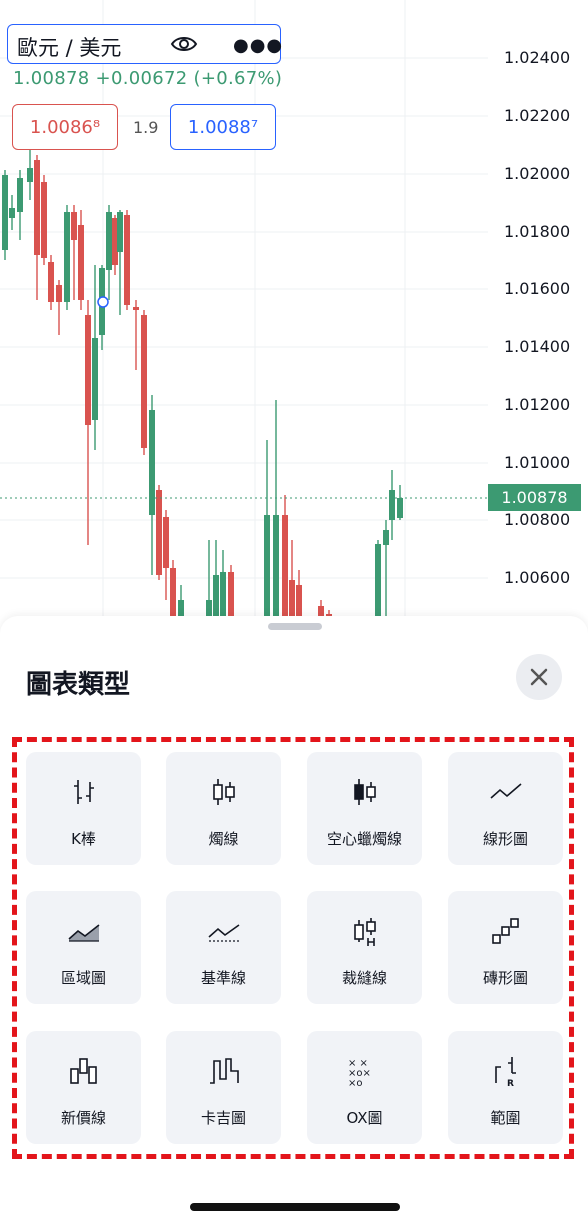  Describe the element at coordinates (223, 978) in the screenshot. I see `tile-label: 基準線` at that location.